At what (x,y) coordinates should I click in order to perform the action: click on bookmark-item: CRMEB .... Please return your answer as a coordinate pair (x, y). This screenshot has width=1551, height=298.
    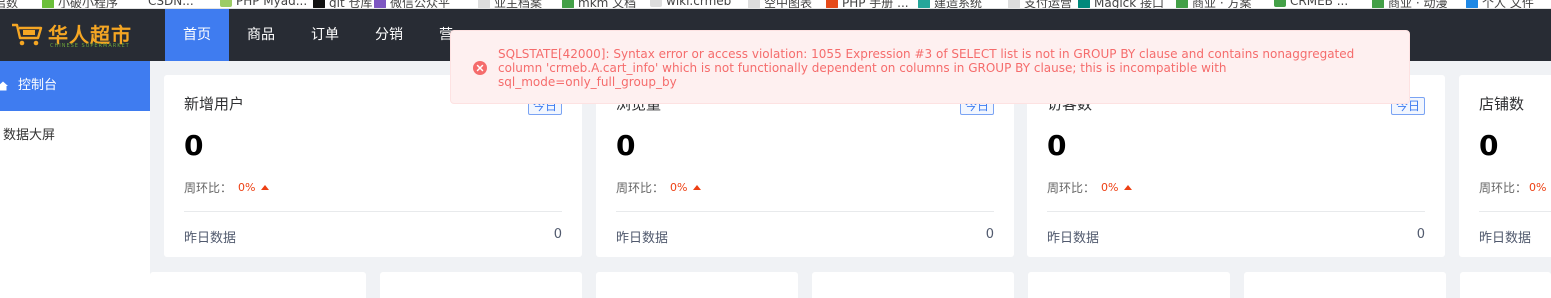
    Looking at the image, I should click on (1311, 4).